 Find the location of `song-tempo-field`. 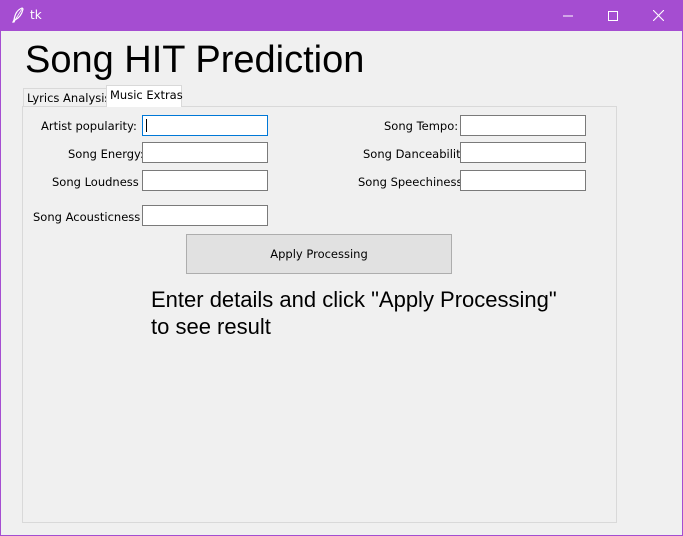

song-tempo-field is located at coordinates (523, 127).